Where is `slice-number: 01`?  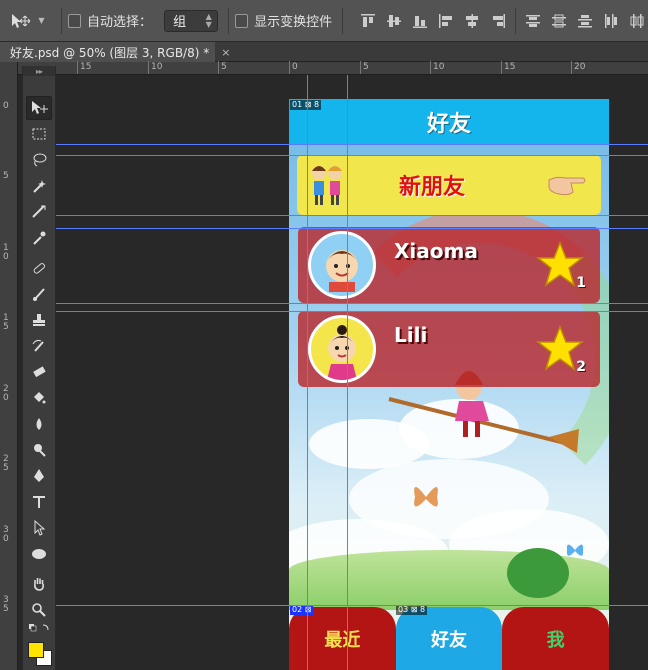 slice-number: 01 is located at coordinates (297, 104).